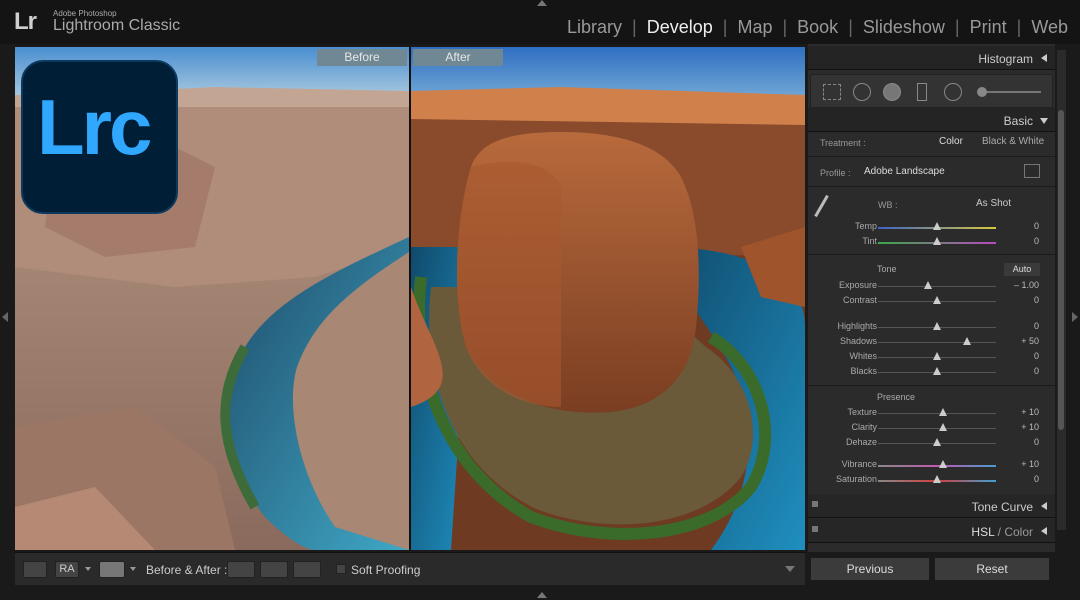  I want to click on module-slideshow: Slideshow, so click(904, 27).